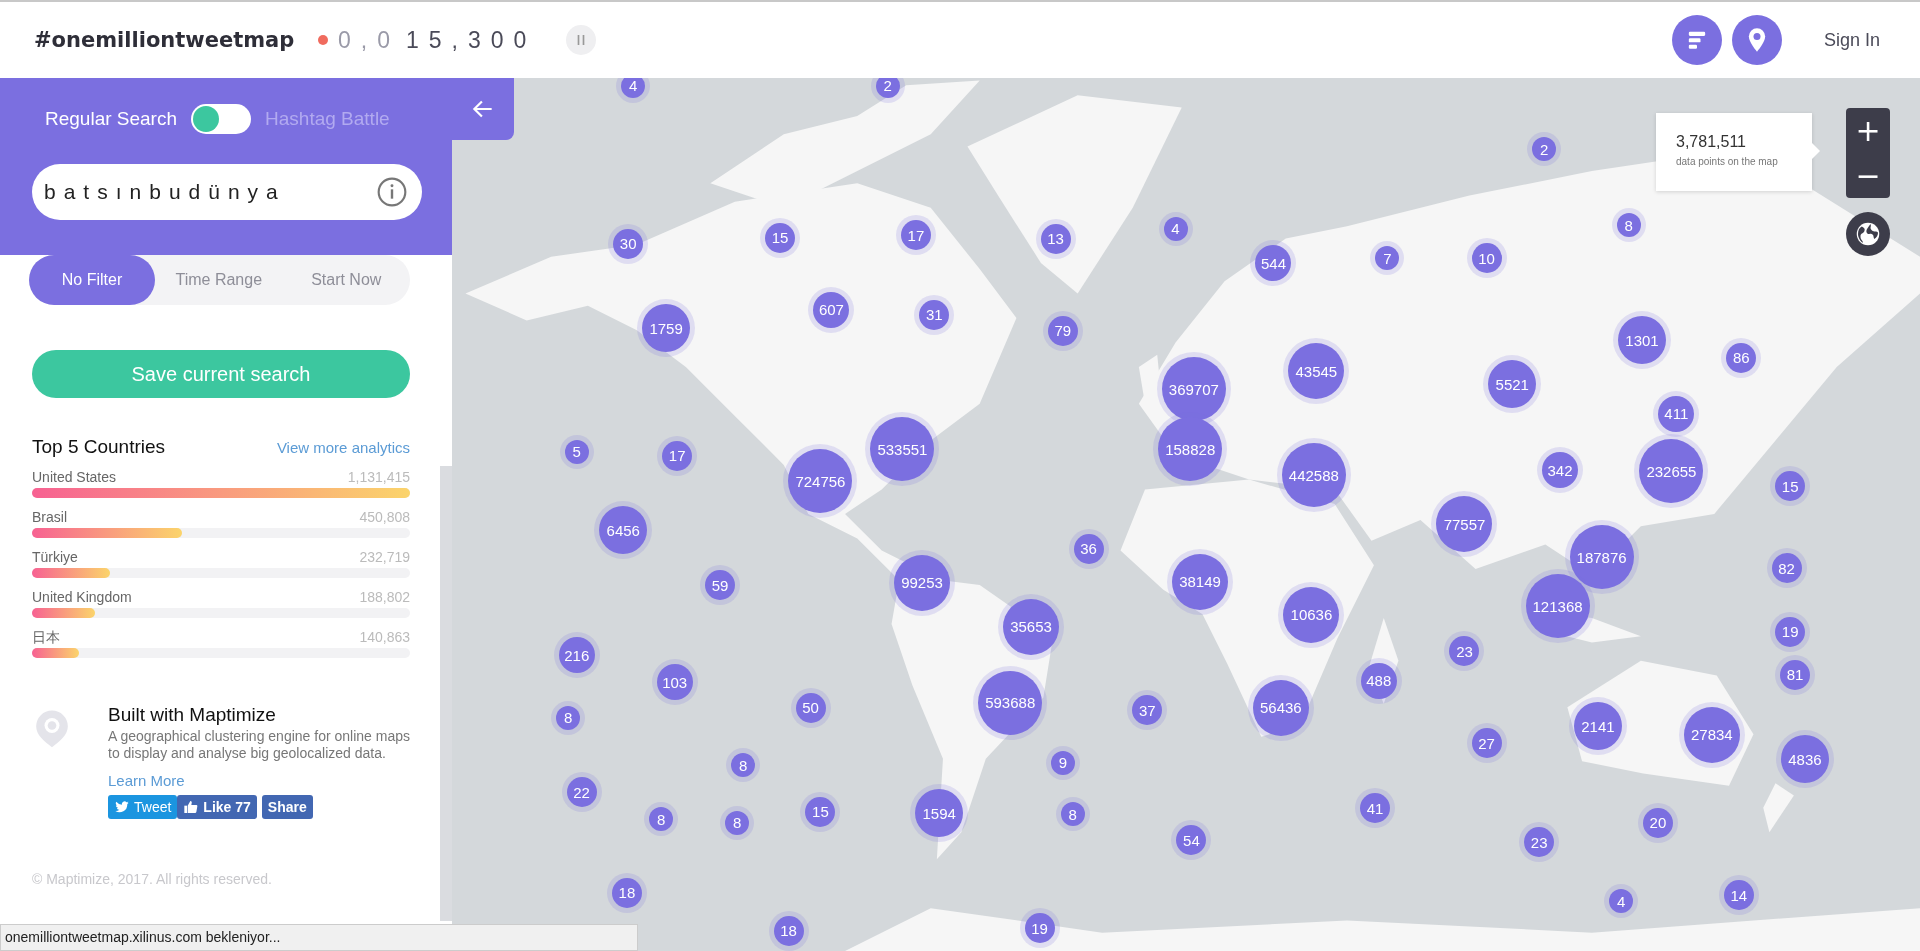 The width and height of the screenshot is (1920, 951). I want to click on cluster-marker: 5, so click(576, 451).